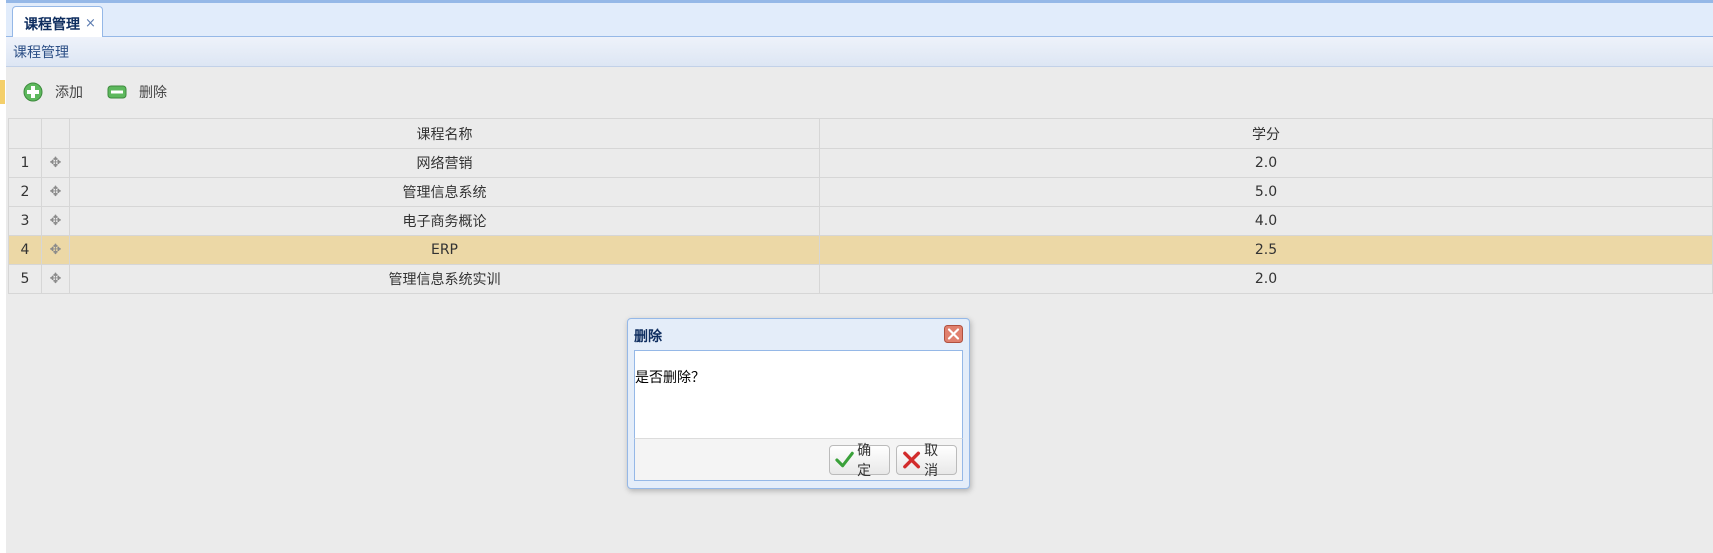 The width and height of the screenshot is (1713, 553). Describe the element at coordinates (859, 92) in the screenshot. I see `toolbar: 添加 删除` at that location.